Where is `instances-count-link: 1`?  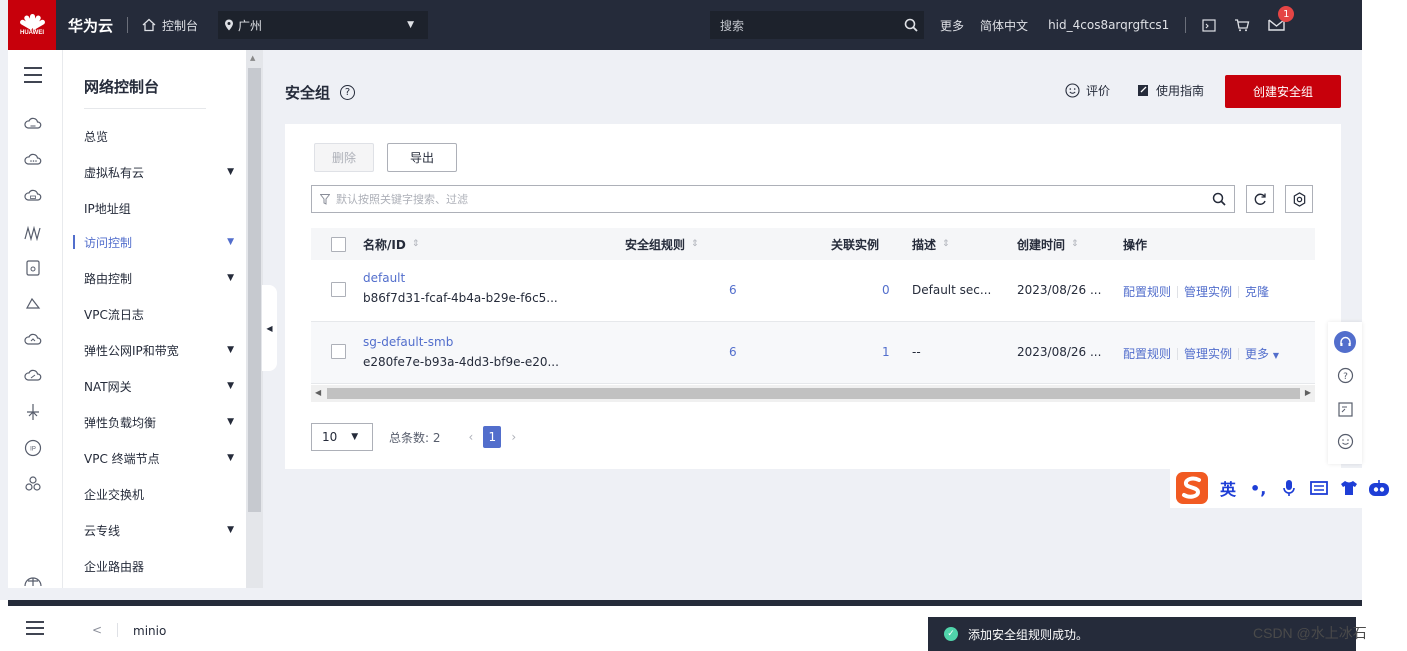 instances-count-link: 1 is located at coordinates (886, 352).